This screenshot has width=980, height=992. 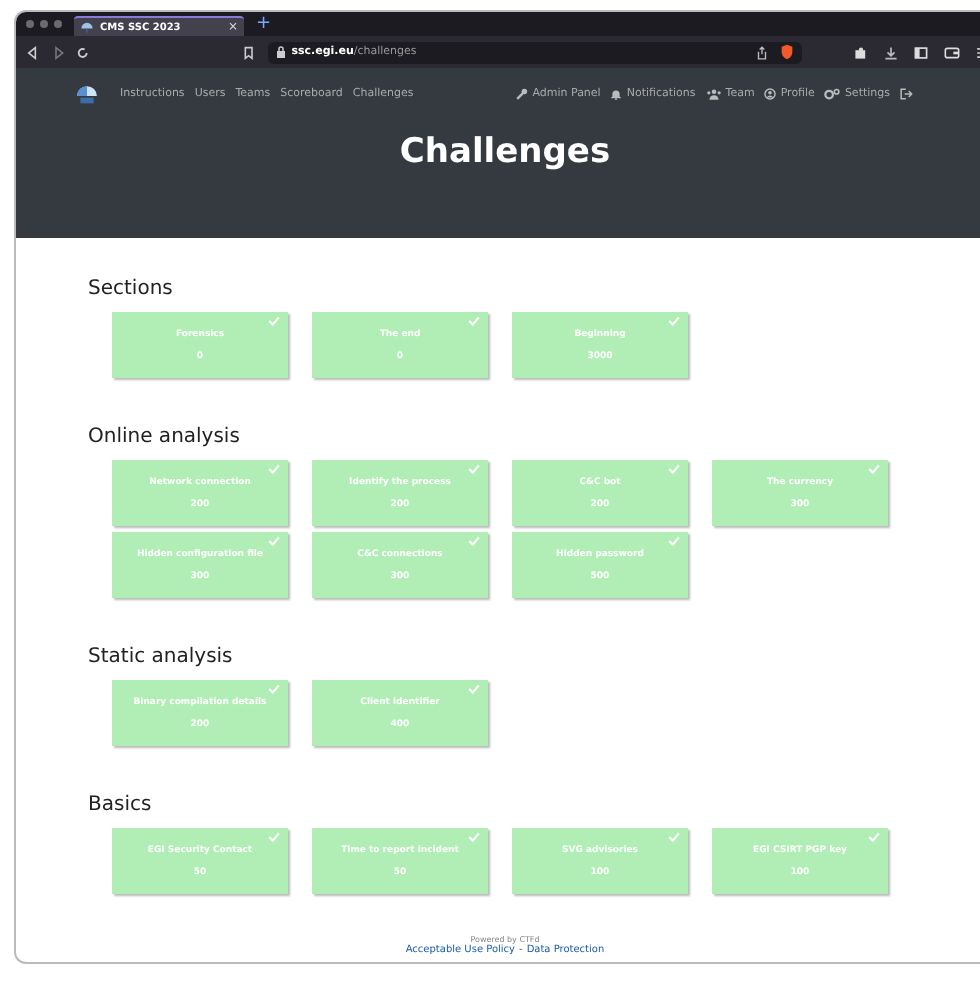 I want to click on logout-button, so click(x=907, y=94).